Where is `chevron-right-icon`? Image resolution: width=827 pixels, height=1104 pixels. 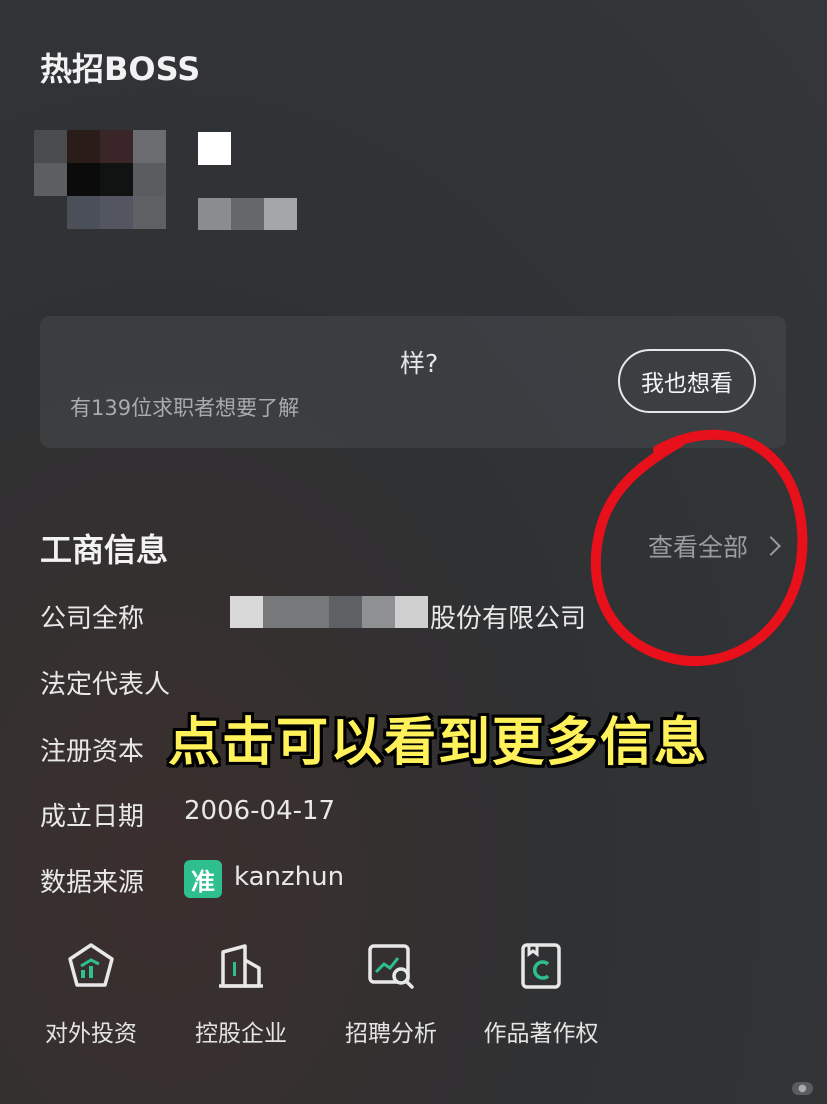
chevron-right-icon is located at coordinates (771, 546).